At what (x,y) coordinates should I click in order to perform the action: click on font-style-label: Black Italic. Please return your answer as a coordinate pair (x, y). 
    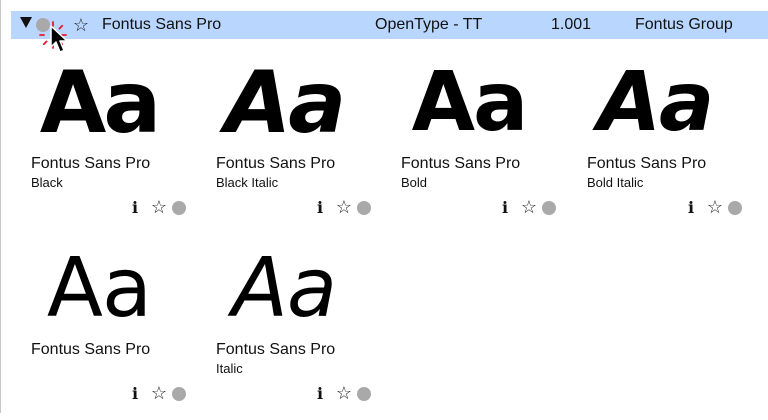
    Looking at the image, I should click on (247, 182).